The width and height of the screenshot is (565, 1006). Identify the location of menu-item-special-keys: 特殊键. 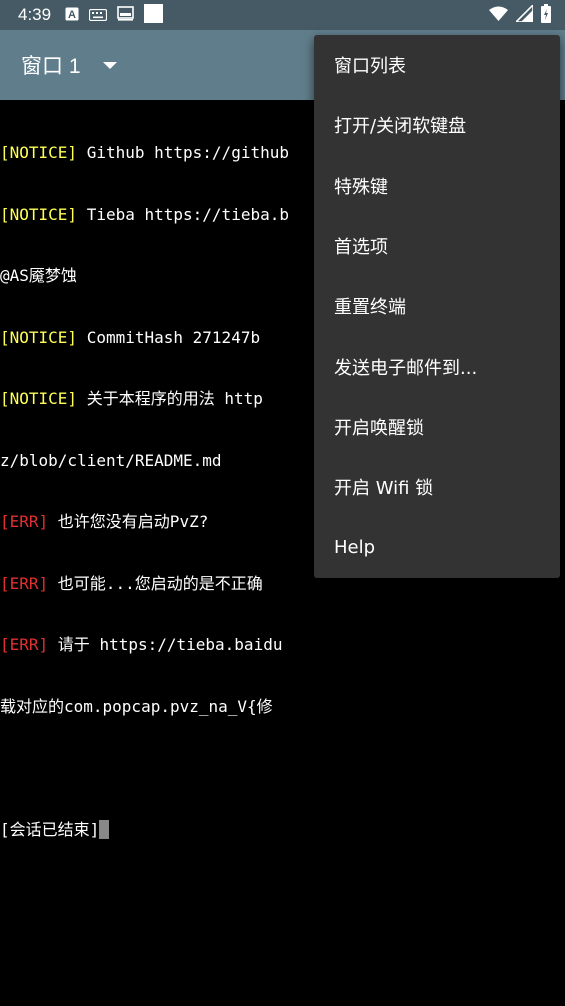
(437, 186).